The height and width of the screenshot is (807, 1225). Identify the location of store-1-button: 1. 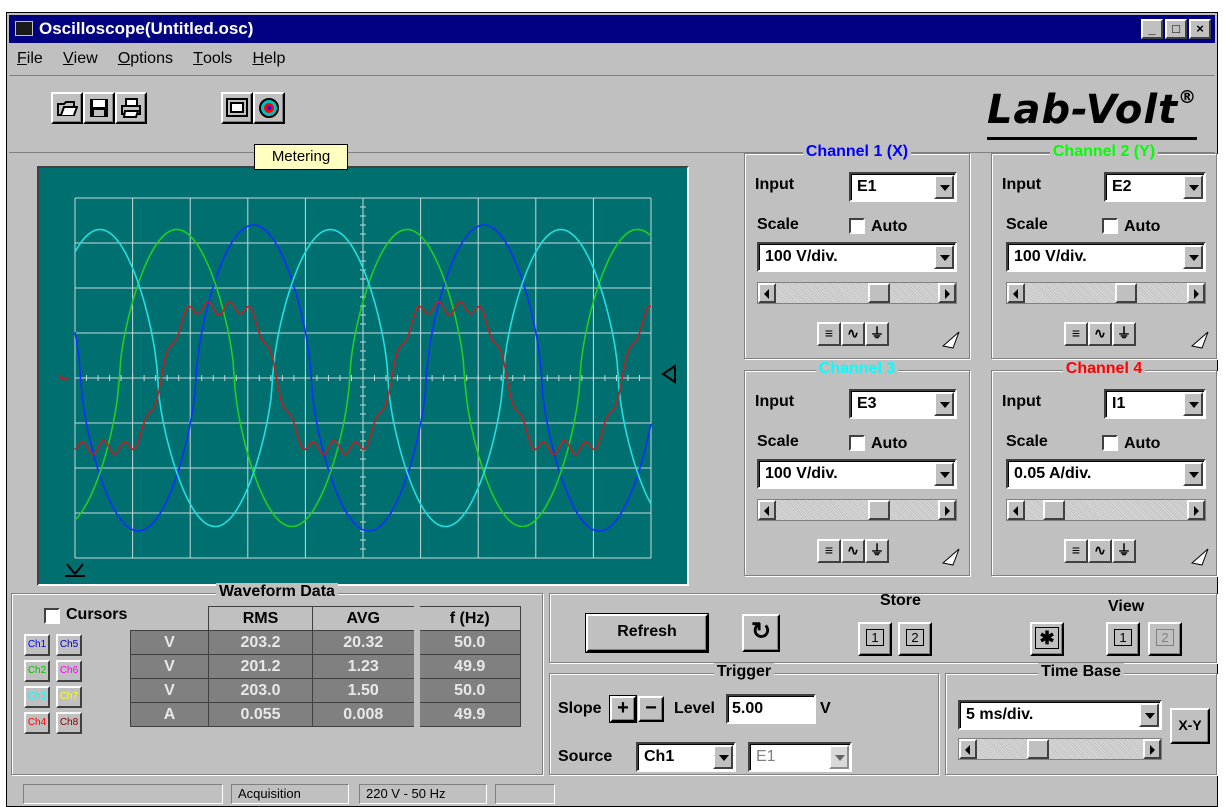
(875, 639).